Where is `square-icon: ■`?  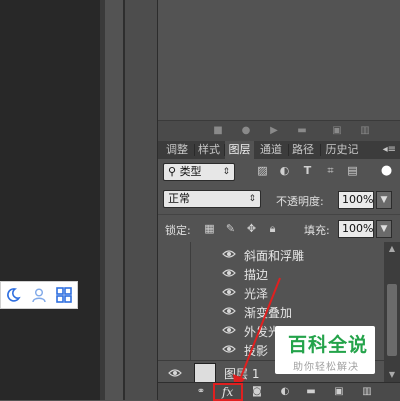 square-icon: ■ is located at coordinates (218, 131).